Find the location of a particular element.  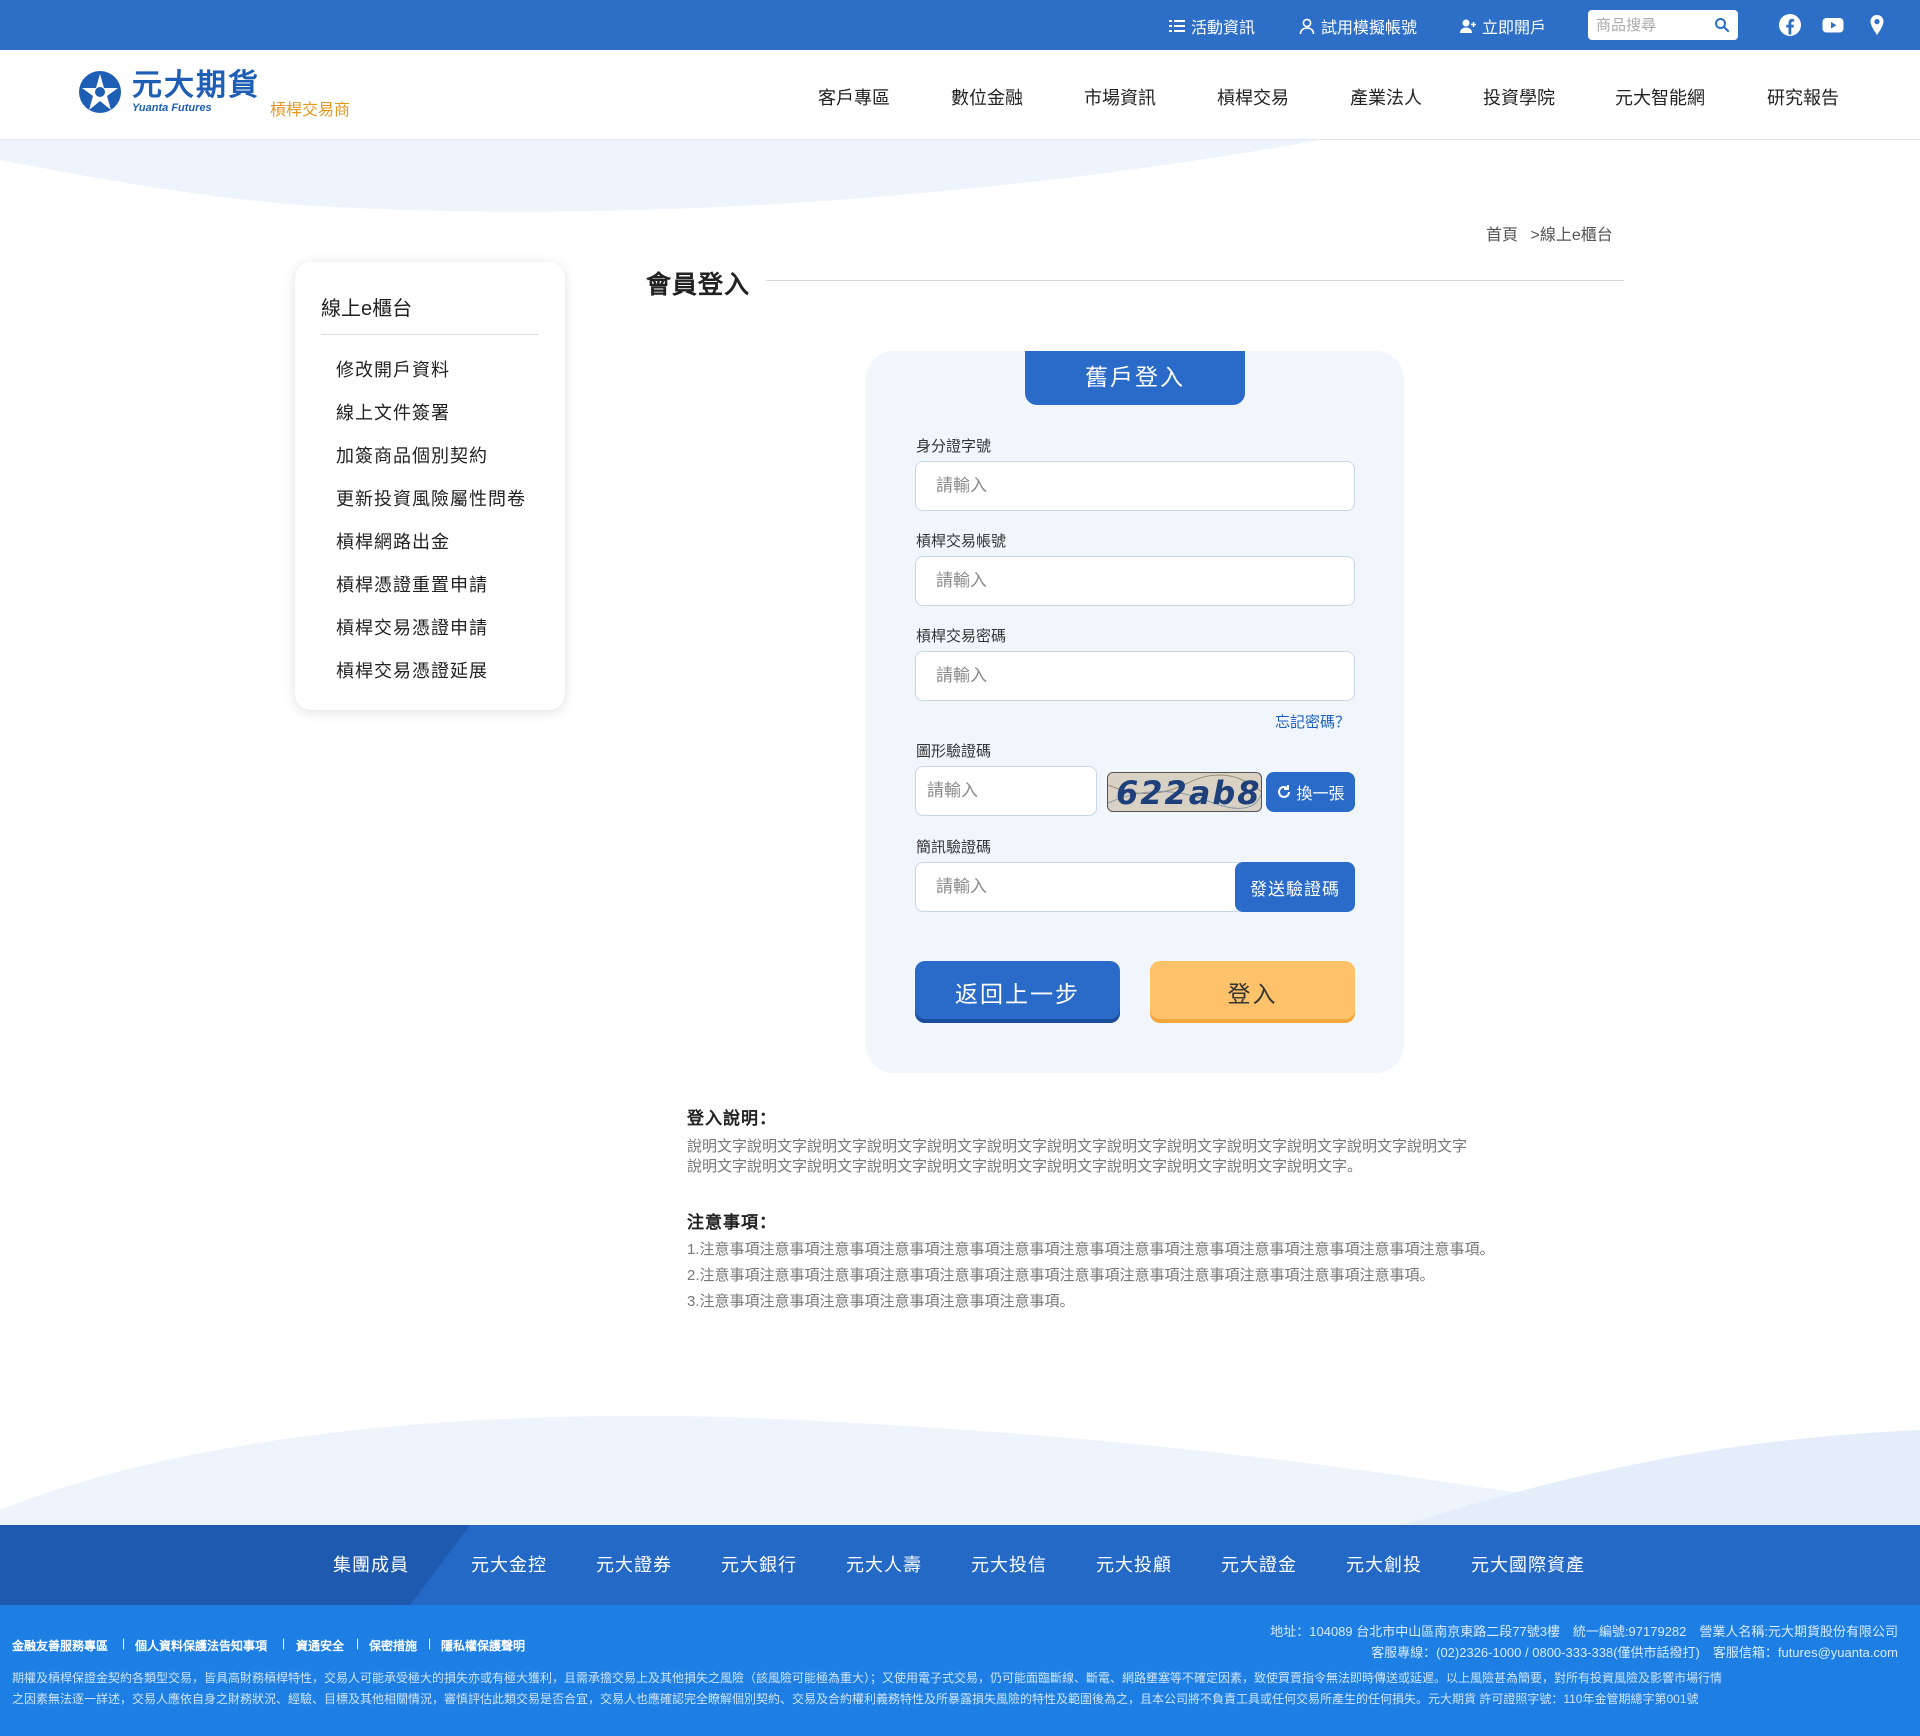

footer-link-confidentiality: 保密措施 is located at coordinates (393, 1645).